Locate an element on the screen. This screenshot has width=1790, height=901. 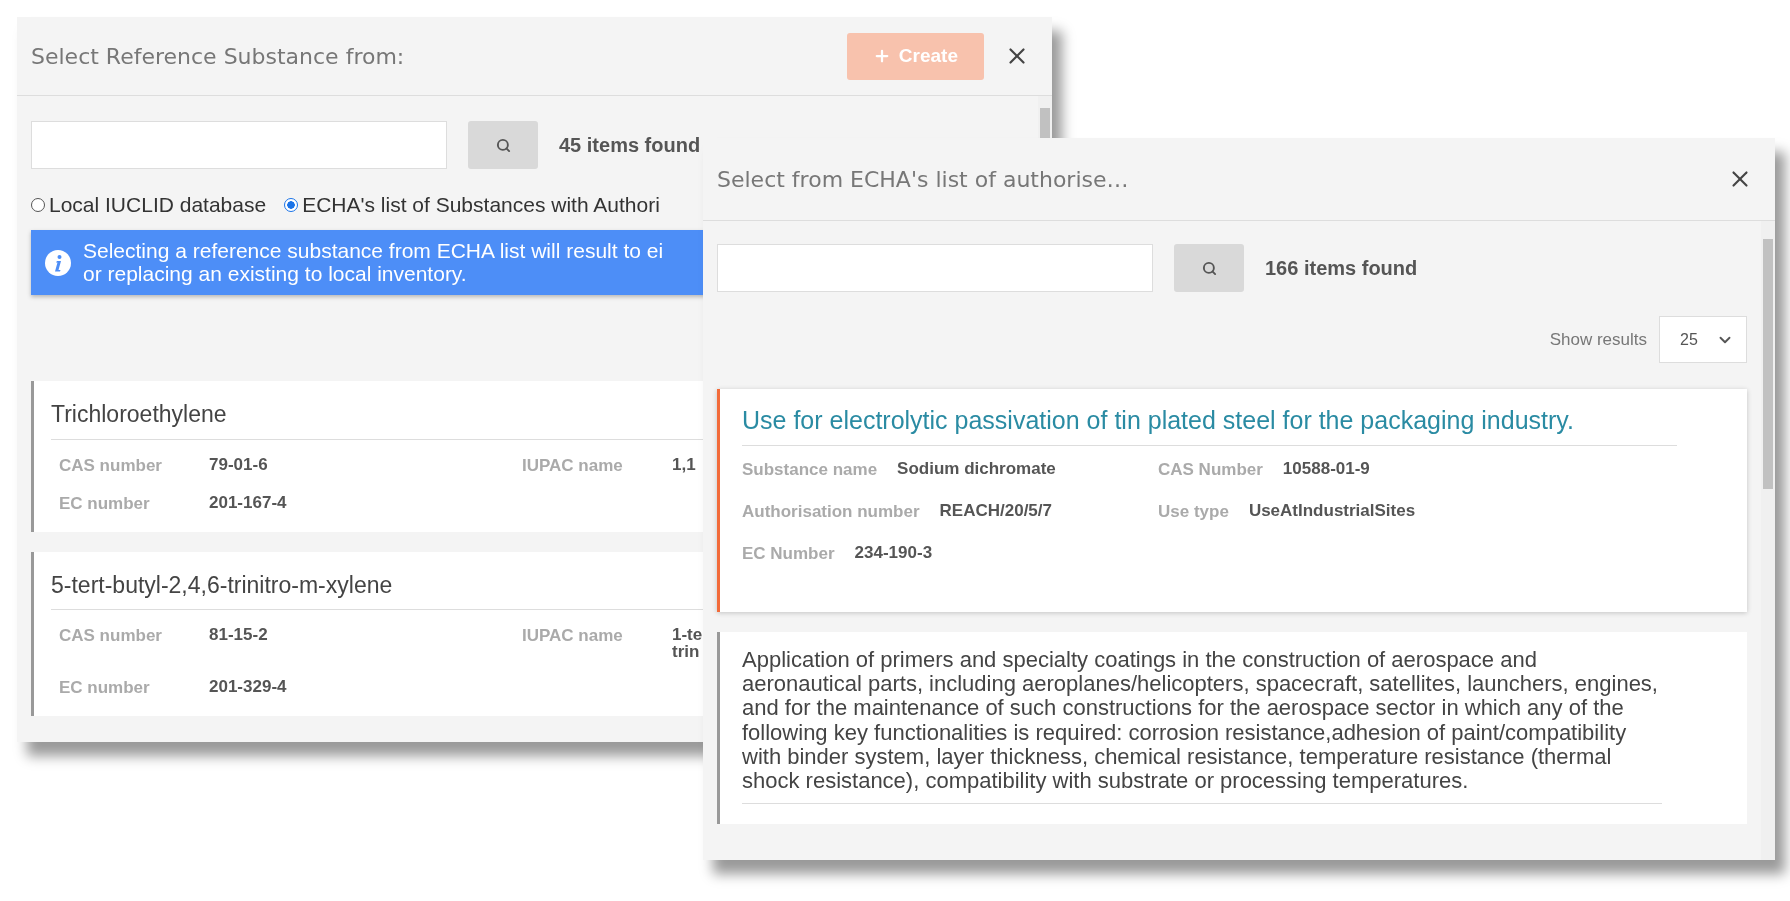
field-value: 1,1 is located at coordinates (684, 464).